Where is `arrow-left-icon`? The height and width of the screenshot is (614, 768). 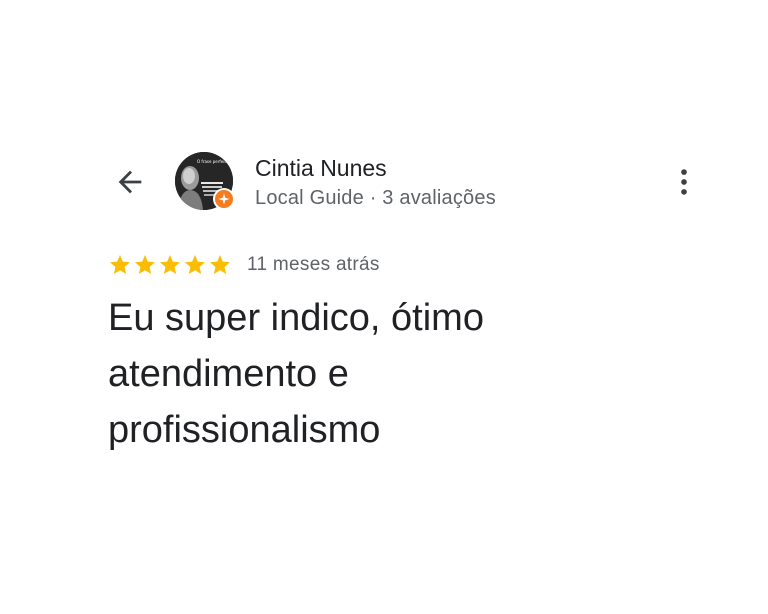 arrow-left-icon is located at coordinates (130, 182).